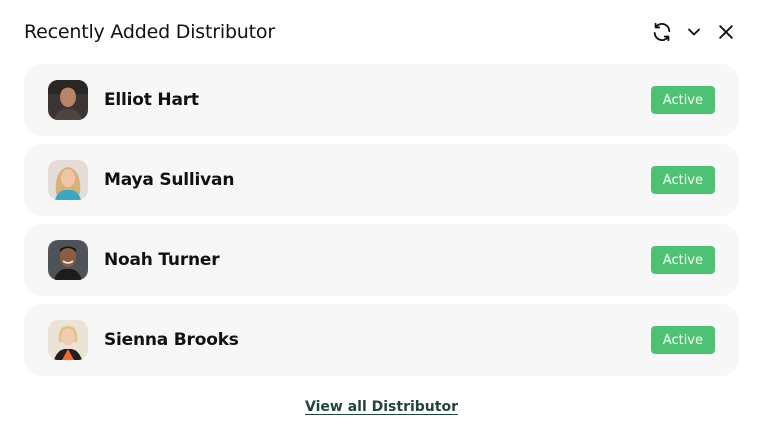 Image resolution: width=763 pixels, height=438 pixels. I want to click on header-actions, so click(694, 32).